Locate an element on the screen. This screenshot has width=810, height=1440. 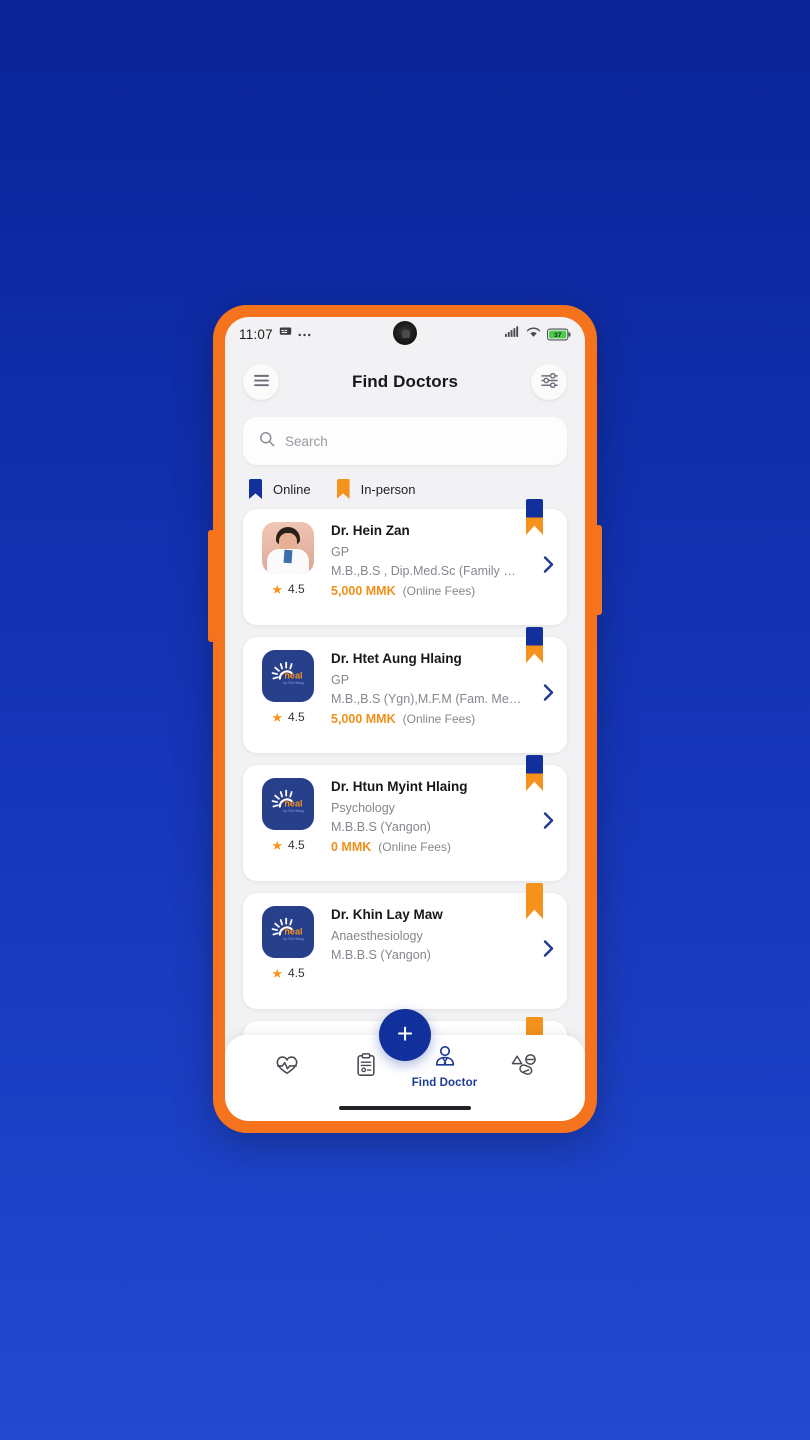
doctor-name: Dr. Khin Lay Maw is located at coordinates (387, 914).